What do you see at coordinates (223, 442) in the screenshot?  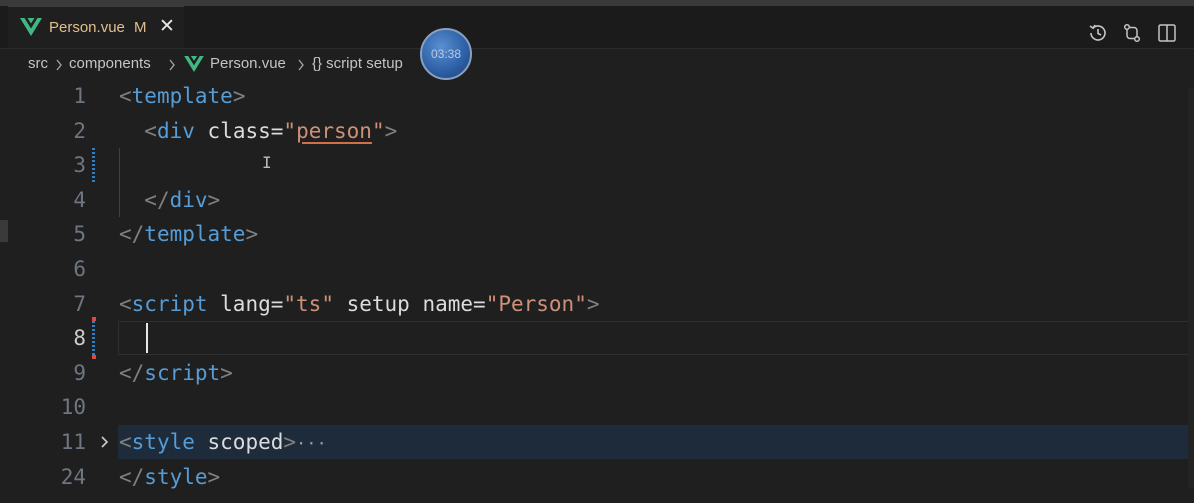 I see `code-text: <style scoped>···` at bounding box center [223, 442].